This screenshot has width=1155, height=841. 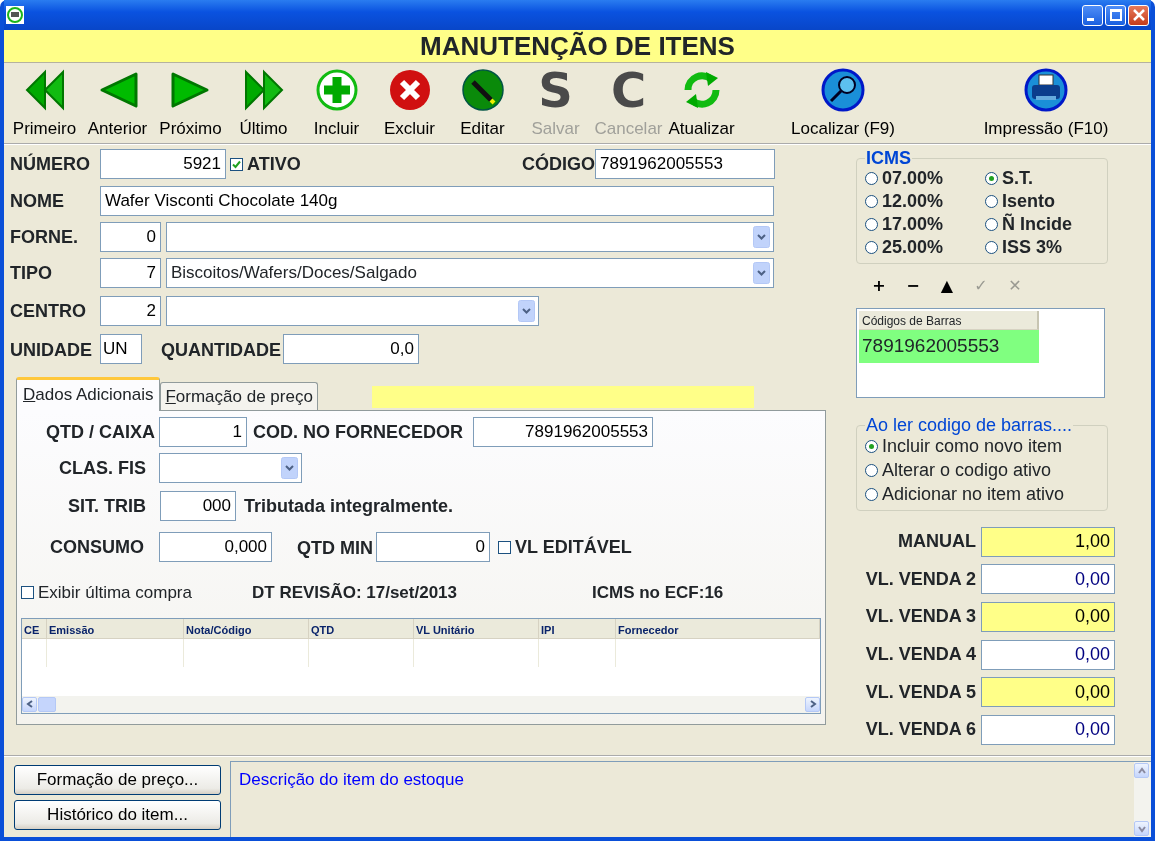 I want to click on group-title: ICMS, so click(x=888, y=158).